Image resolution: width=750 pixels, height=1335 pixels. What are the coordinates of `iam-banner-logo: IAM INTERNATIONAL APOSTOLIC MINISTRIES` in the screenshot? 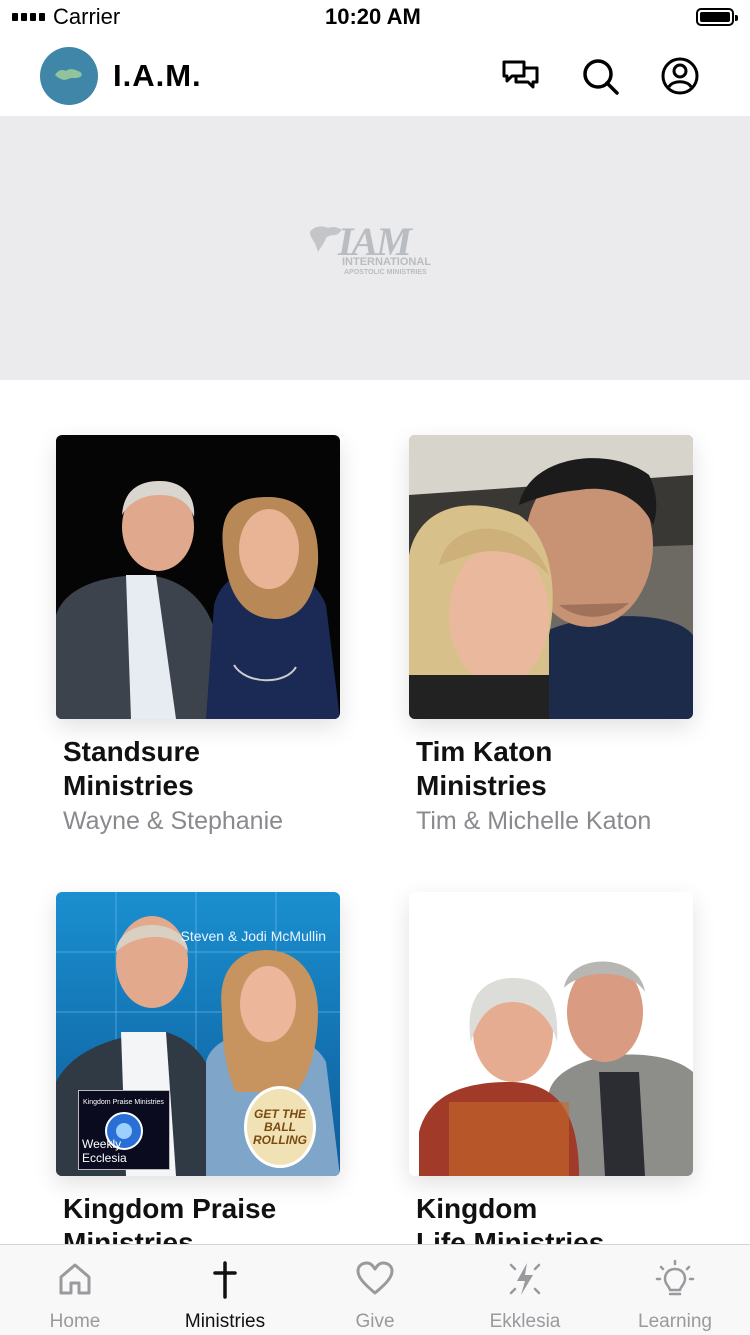 It's located at (376, 249).